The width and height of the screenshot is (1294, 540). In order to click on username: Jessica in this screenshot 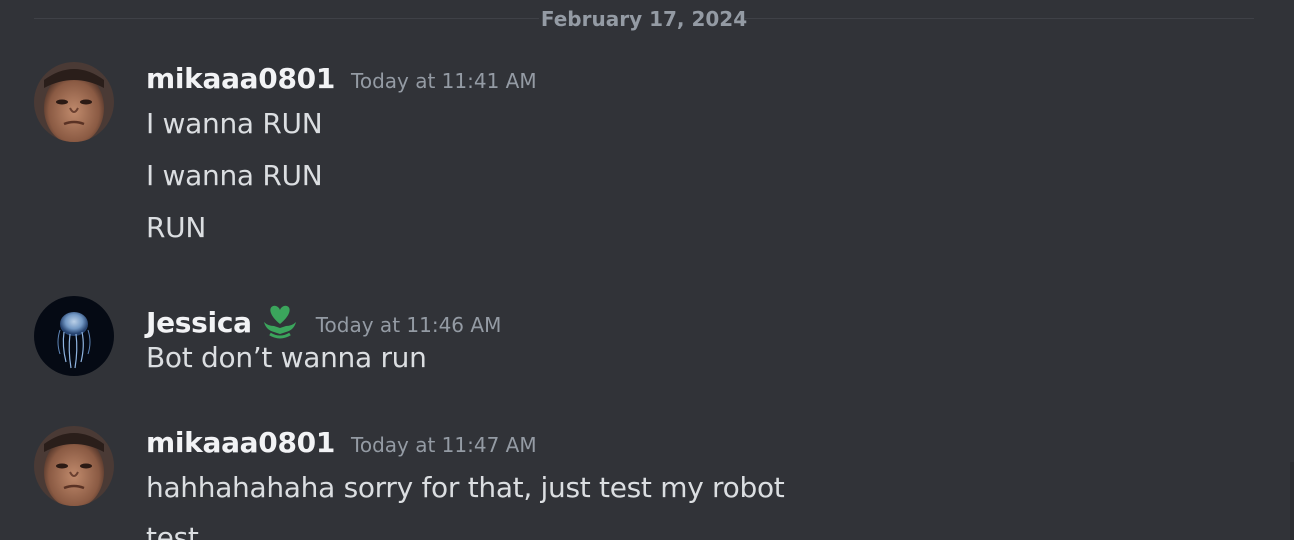, I will do `click(199, 322)`.